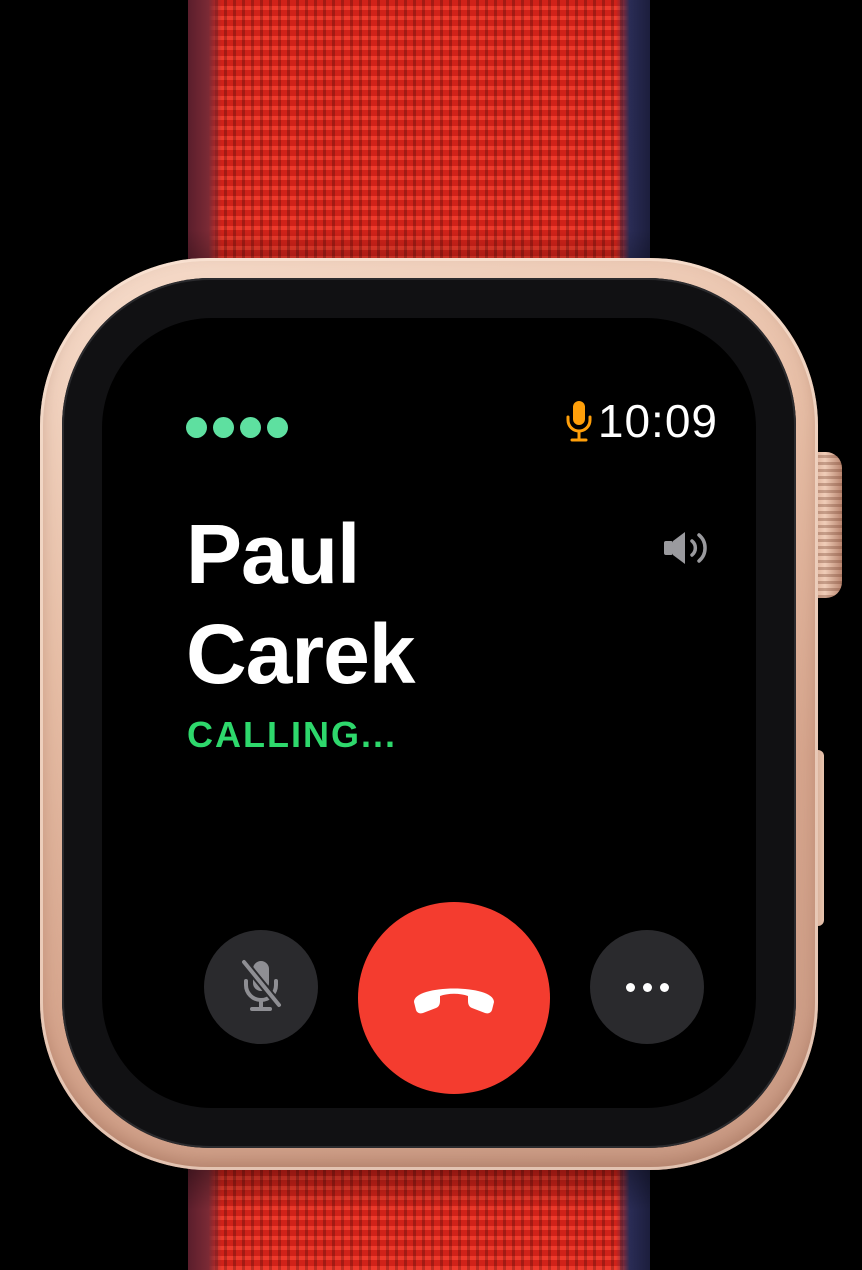 The width and height of the screenshot is (862, 1270). I want to click on signal-indicator, so click(237, 427).